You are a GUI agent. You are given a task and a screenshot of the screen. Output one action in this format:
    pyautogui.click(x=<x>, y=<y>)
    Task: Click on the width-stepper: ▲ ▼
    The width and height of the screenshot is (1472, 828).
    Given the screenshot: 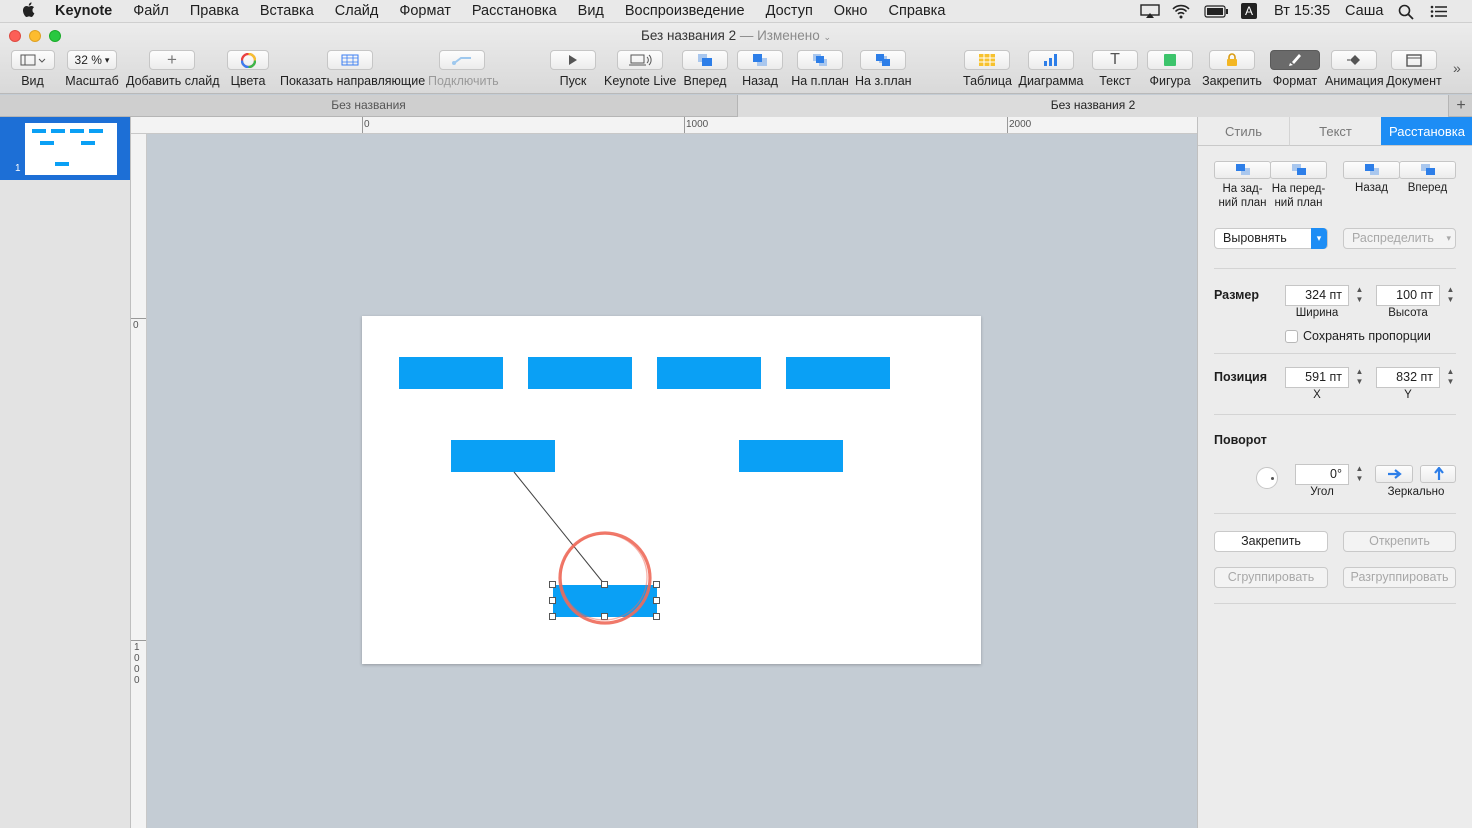 What is the action you would take?
    pyautogui.click(x=1359, y=295)
    